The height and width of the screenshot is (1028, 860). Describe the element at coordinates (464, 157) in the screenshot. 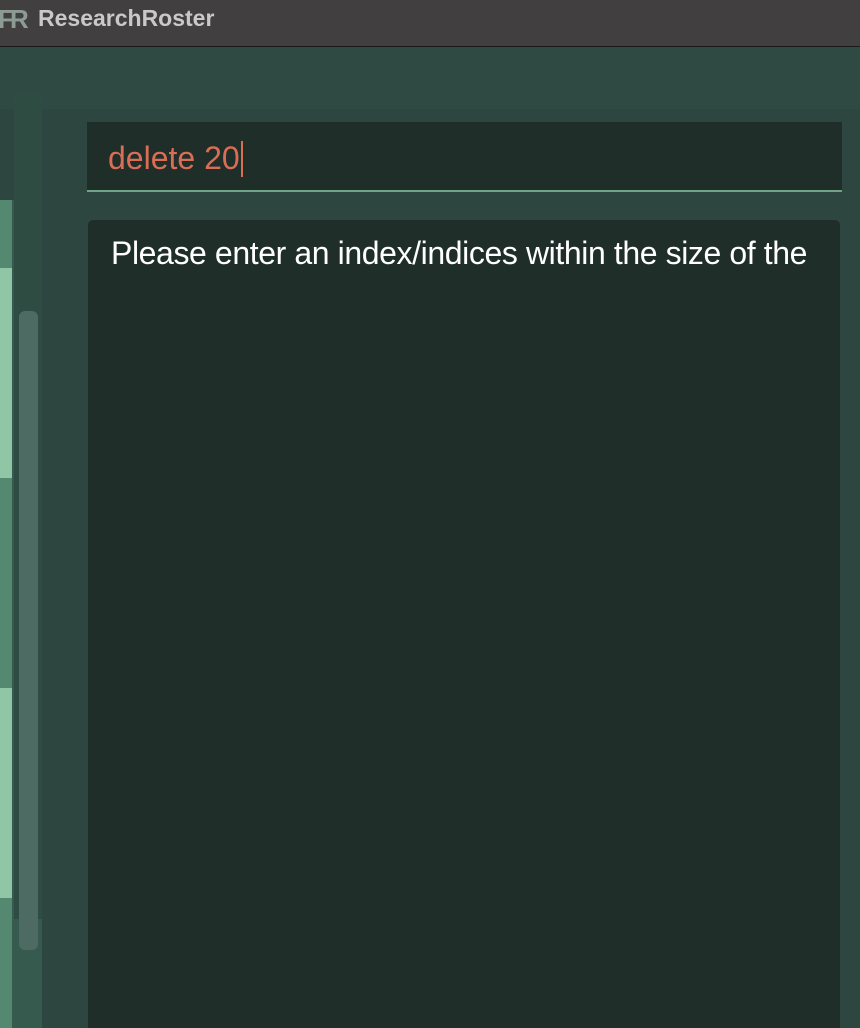

I see `command-input: delete 20` at that location.